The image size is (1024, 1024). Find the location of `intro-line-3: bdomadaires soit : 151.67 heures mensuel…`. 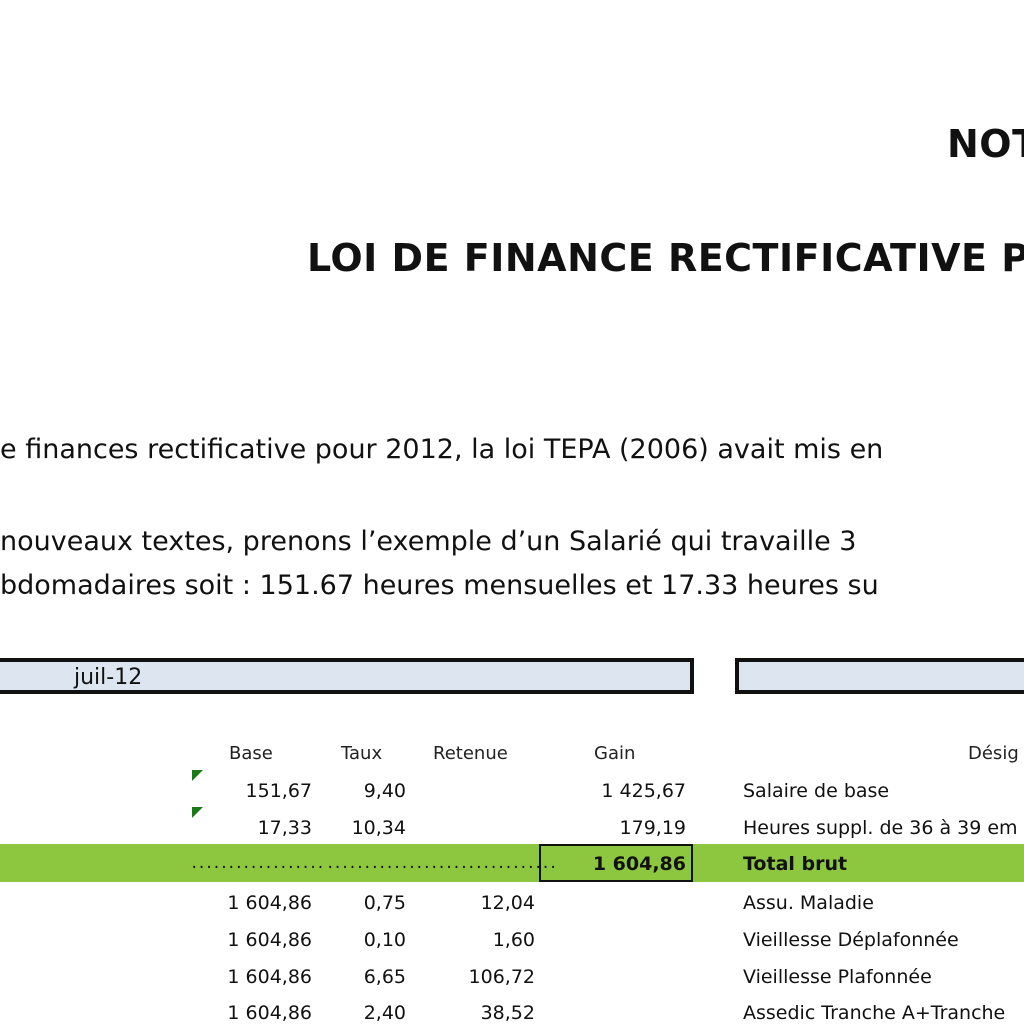

intro-line-3: bdomadaires soit : 151.67 heures mensuel… is located at coordinates (439, 585).